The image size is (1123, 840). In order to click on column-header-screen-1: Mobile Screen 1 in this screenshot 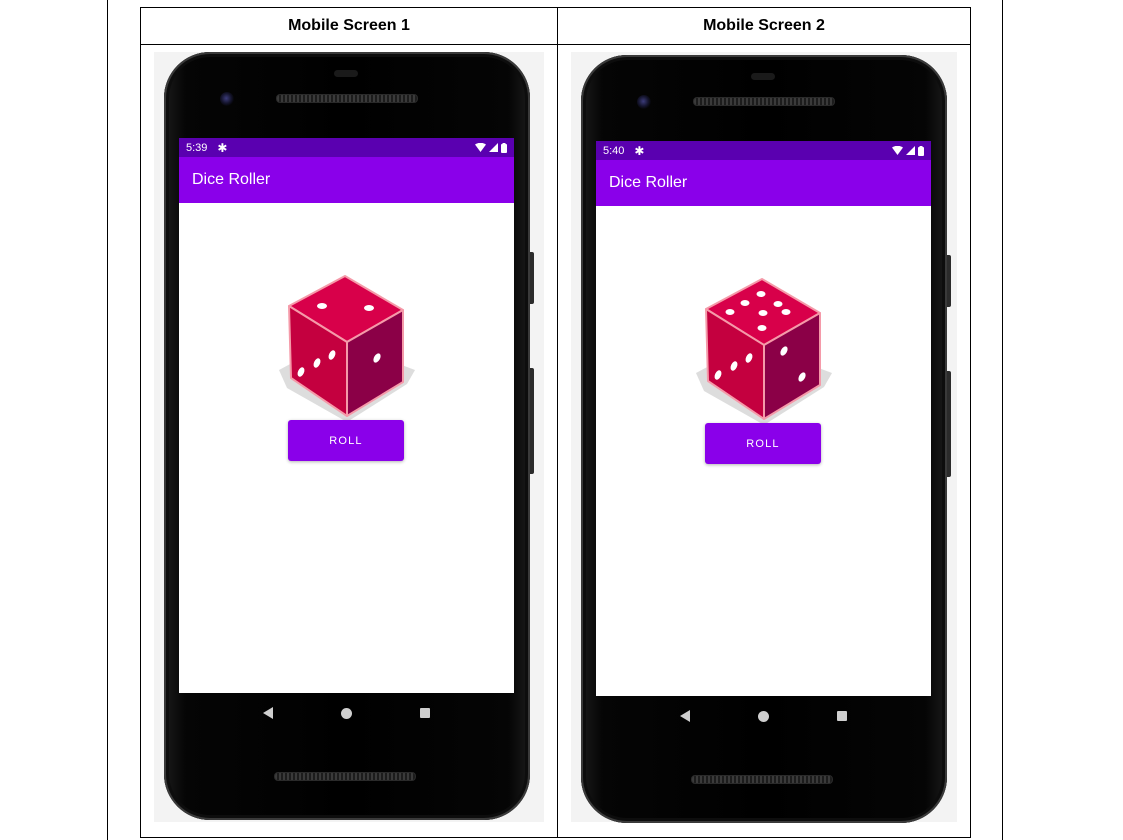, I will do `click(349, 26)`.